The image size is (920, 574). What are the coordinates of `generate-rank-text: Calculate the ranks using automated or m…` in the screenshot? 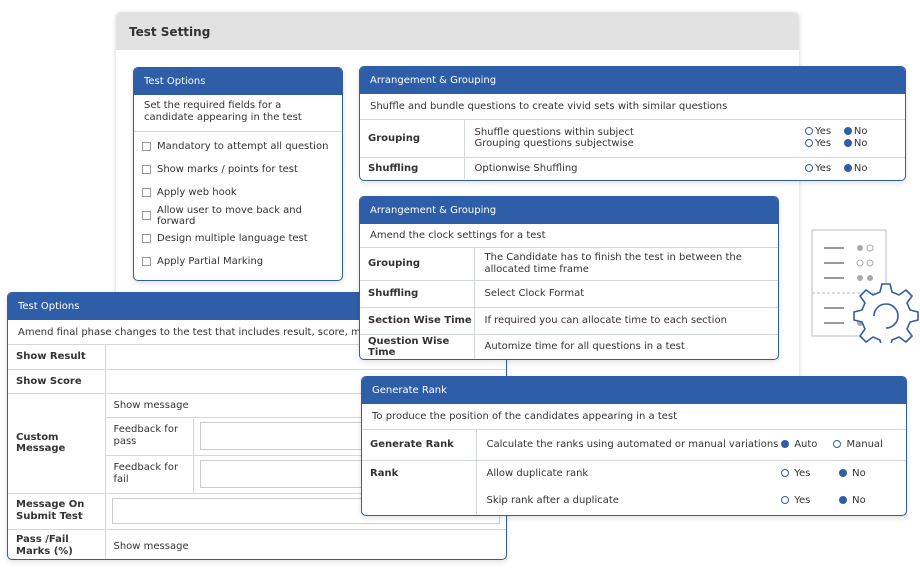 It's located at (628, 445).